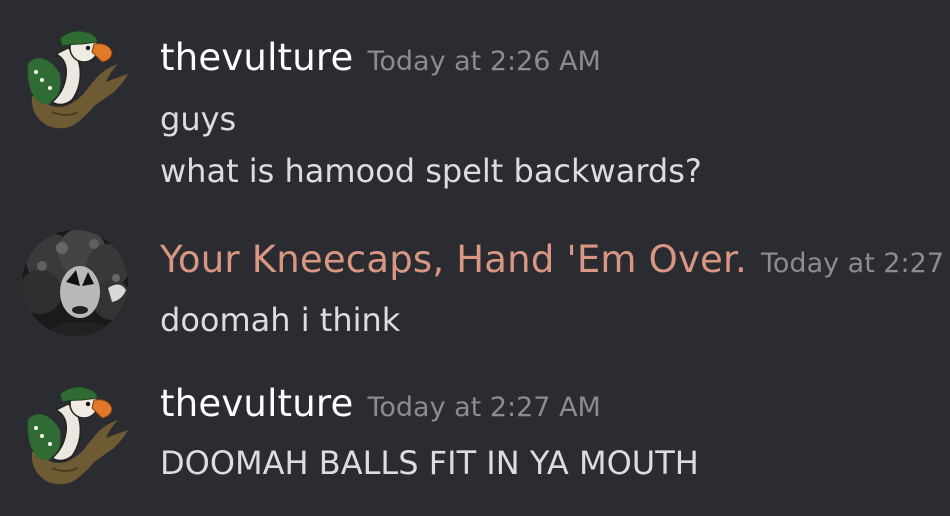  Describe the element at coordinates (483, 61) in the screenshot. I see `message-timestamp: Today at 2:26 AM` at that location.